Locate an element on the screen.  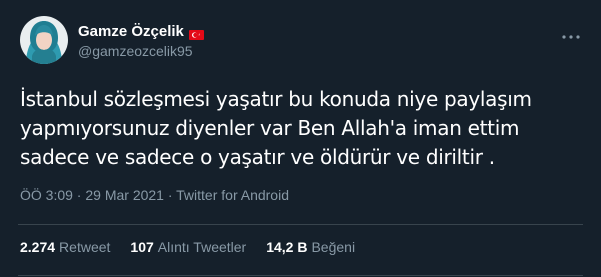
quote-tweets-count: 107 is located at coordinates (142, 247).